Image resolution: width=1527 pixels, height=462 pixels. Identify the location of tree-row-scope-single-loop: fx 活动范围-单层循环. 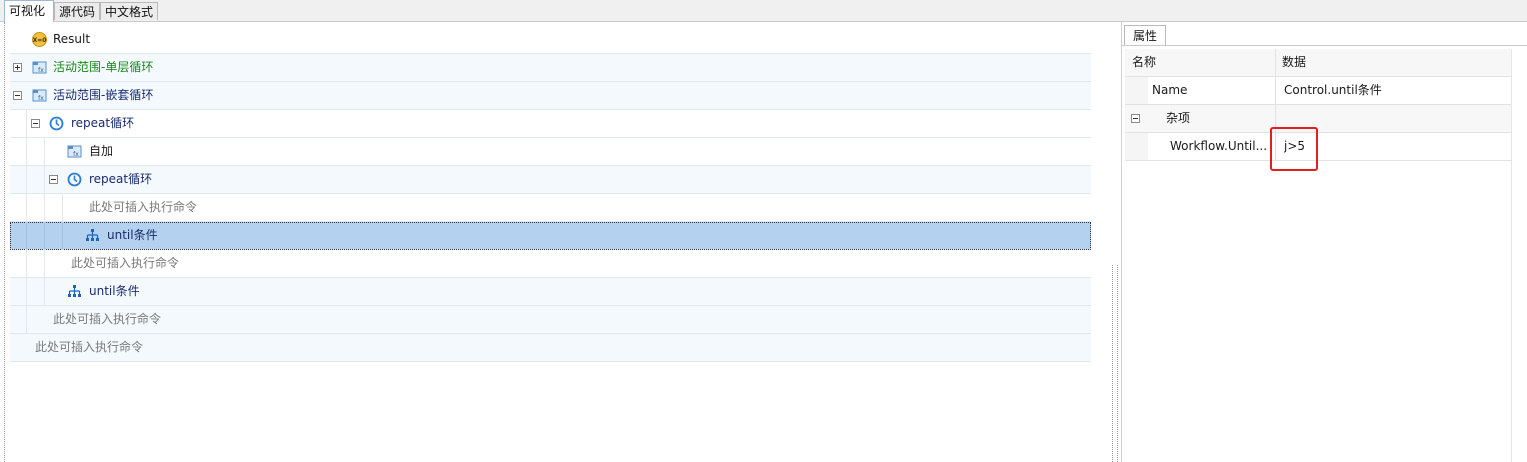
(550, 68).